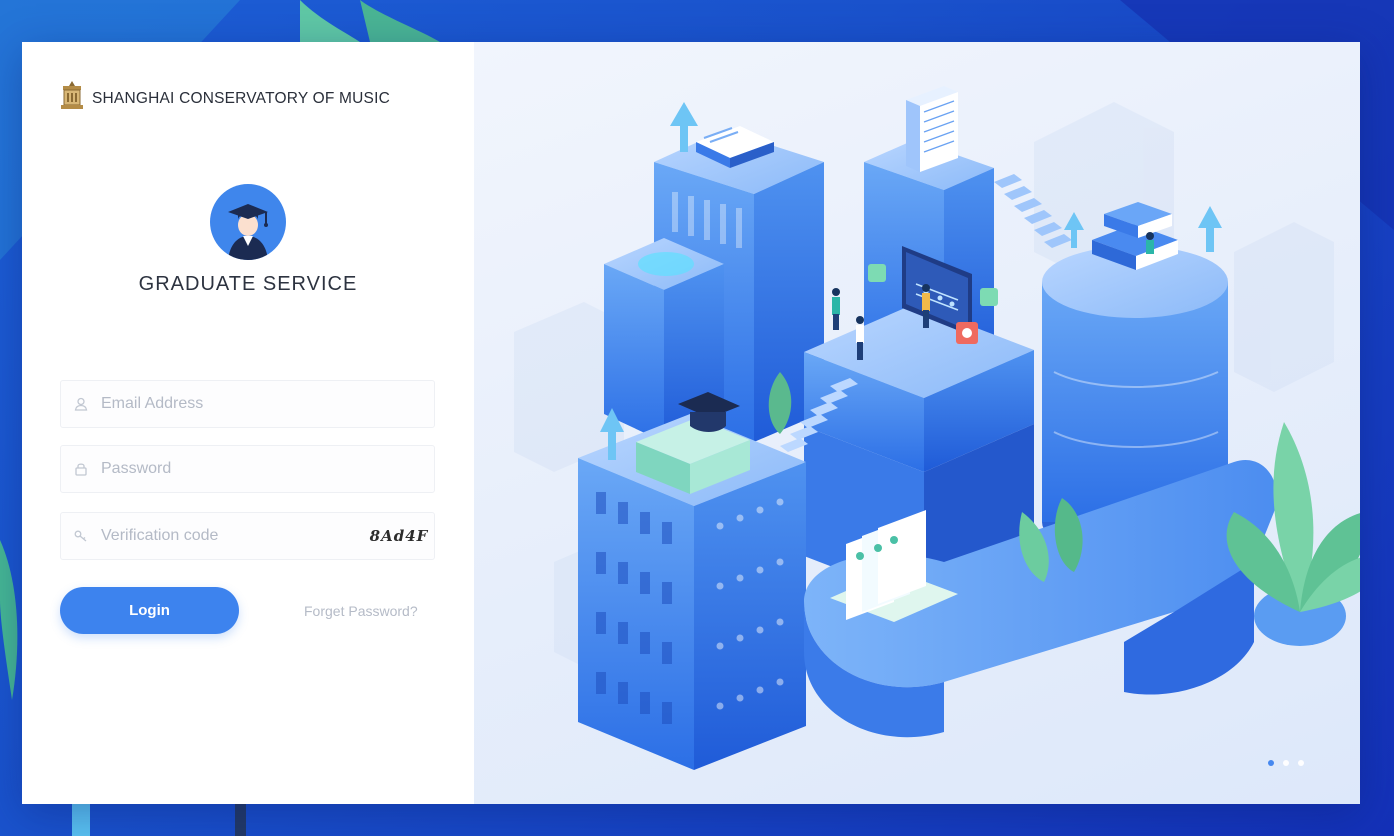  What do you see at coordinates (81, 469) in the screenshot?
I see `lock-icon` at bounding box center [81, 469].